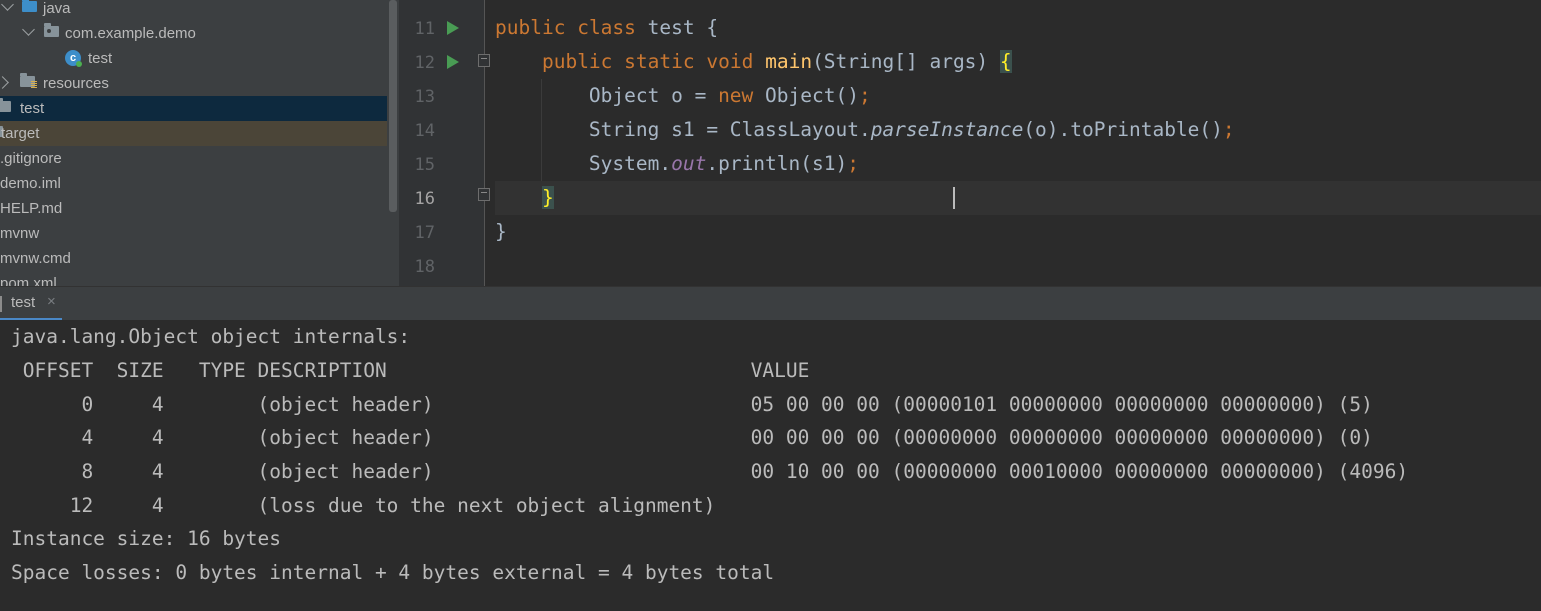 Image resolution: width=1541 pixels, height=611 pixels. I want to click on gutter-line: 17, so click(442, 232).